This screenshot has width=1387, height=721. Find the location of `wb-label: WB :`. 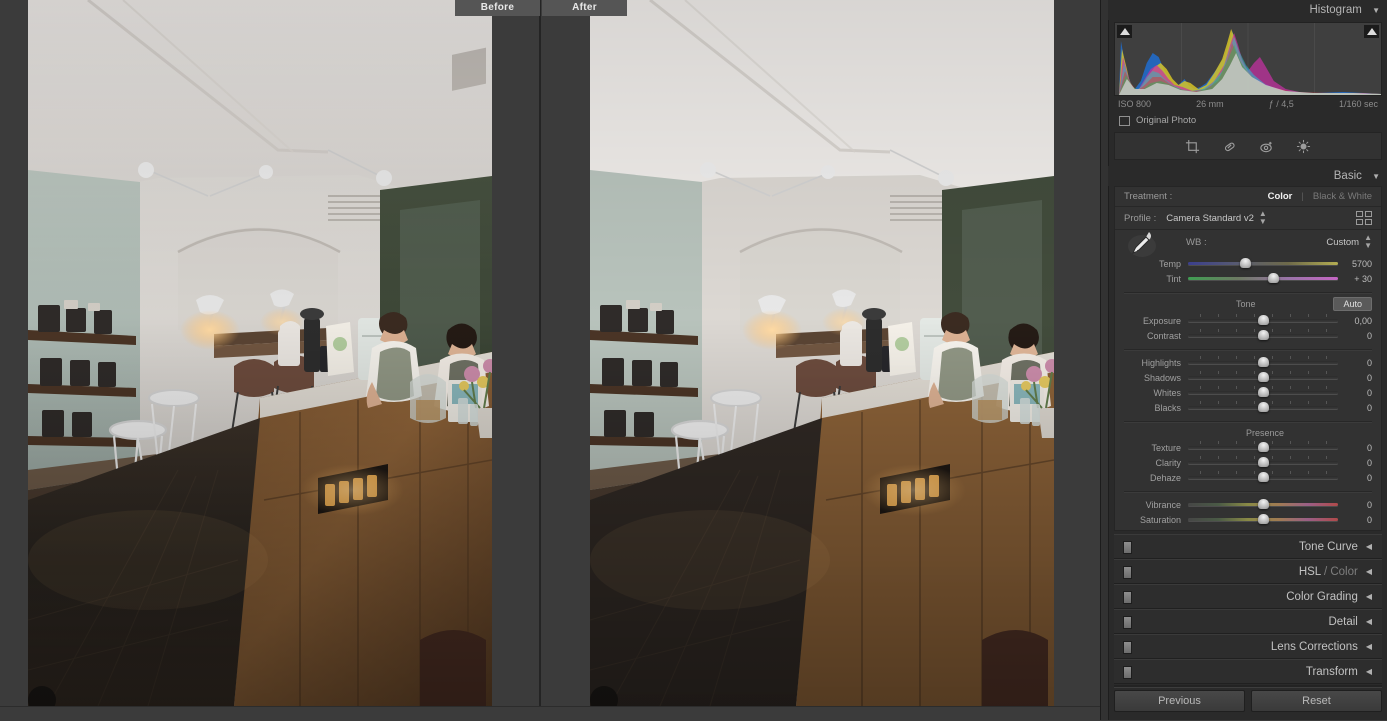

wb-label: WB : is located at coordinates (1196, 242).